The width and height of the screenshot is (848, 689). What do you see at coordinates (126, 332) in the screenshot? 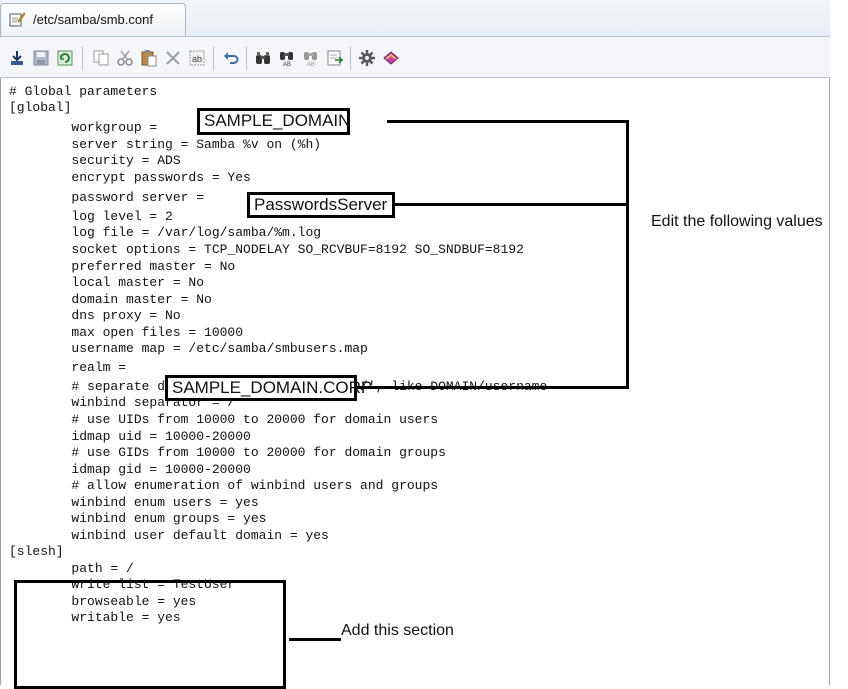
I see `code-line: max open files = 10000` at bounding box center [126, 332].